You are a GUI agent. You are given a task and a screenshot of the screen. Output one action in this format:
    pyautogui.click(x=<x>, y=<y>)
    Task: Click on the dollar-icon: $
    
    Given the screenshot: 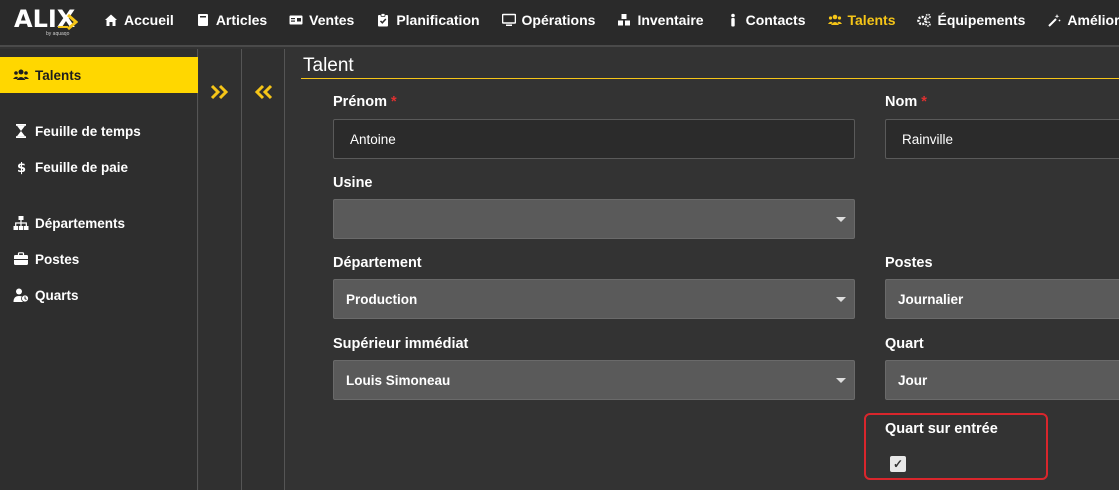 What is the action you would take?
    pyautogui.click(x=21, y=167)
    